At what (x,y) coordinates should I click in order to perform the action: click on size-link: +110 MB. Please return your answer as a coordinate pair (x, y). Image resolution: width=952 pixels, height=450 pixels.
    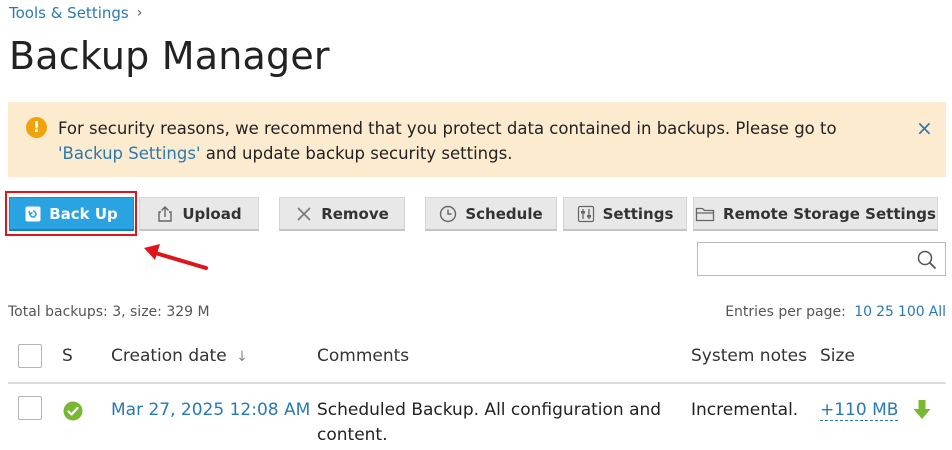
    Looking at the image, I should click on (859, 410).